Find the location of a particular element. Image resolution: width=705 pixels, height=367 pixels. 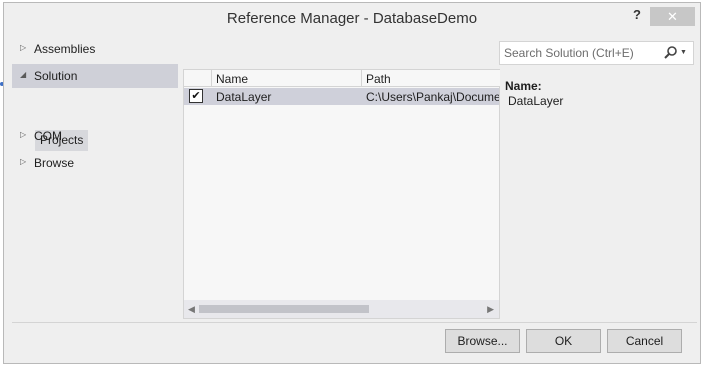

sidebar-item-label: Solution is located at coordinates (56, 76).